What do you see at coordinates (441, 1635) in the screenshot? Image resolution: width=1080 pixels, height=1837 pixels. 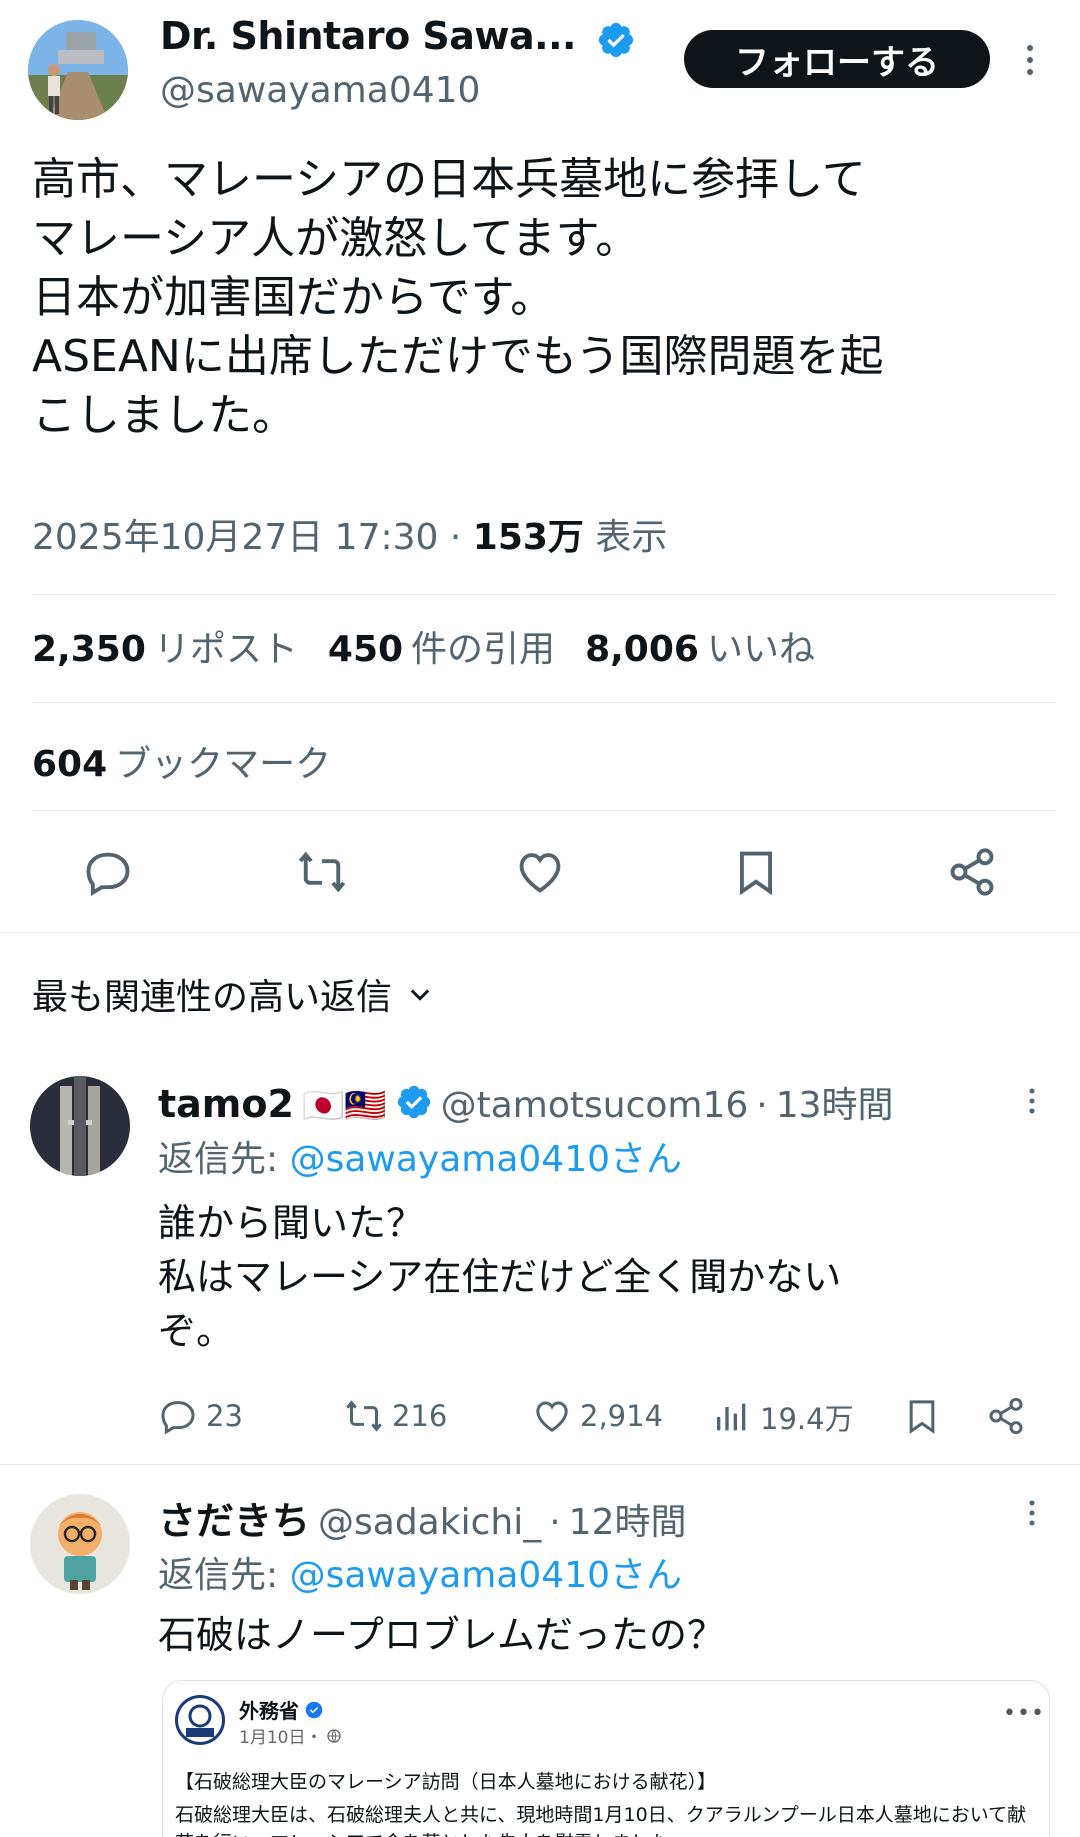 I see `reply-text: 石破はノープロブレムだったの？` at bounding box center [441, 1635].